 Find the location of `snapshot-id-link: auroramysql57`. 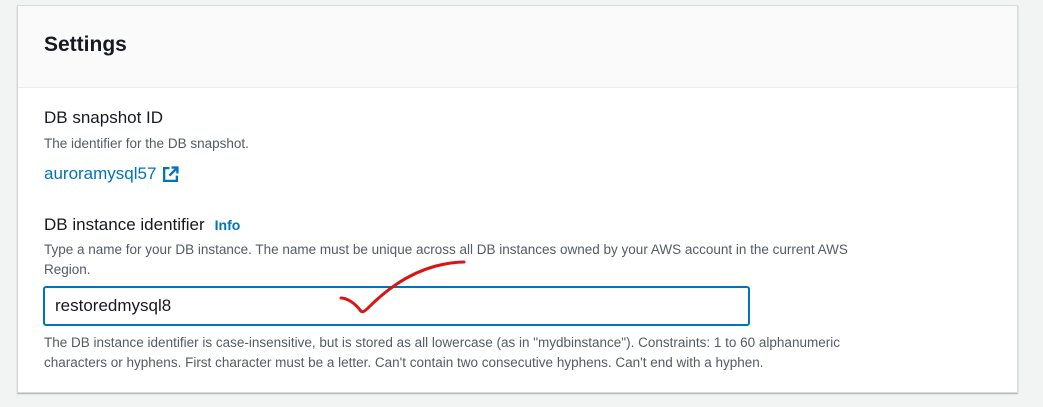

snapshot-id-link: auroramysql57 is located at coordinates (112, 174).